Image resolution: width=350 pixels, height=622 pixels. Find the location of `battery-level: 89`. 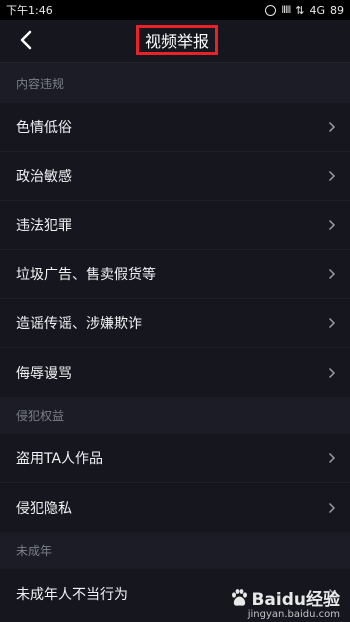

battery-level: 89 is located at coordinates (337, 10).